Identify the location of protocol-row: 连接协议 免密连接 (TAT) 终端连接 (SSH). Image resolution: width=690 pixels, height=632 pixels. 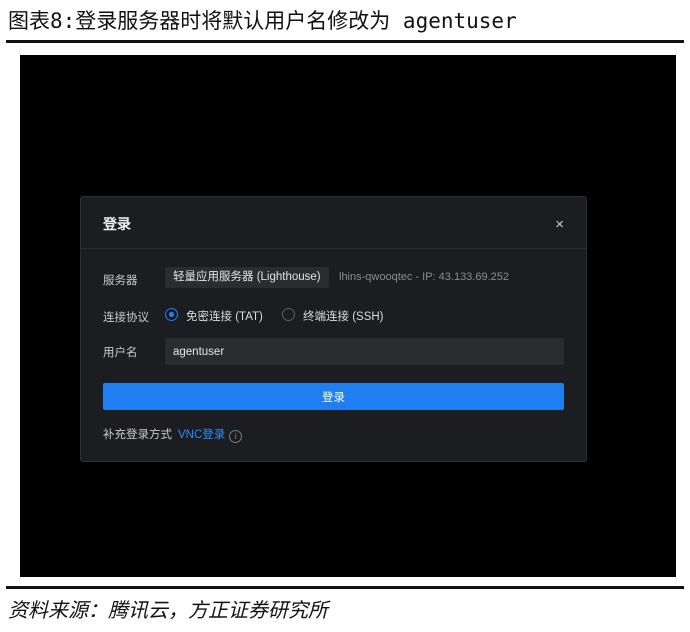
(333, 317).